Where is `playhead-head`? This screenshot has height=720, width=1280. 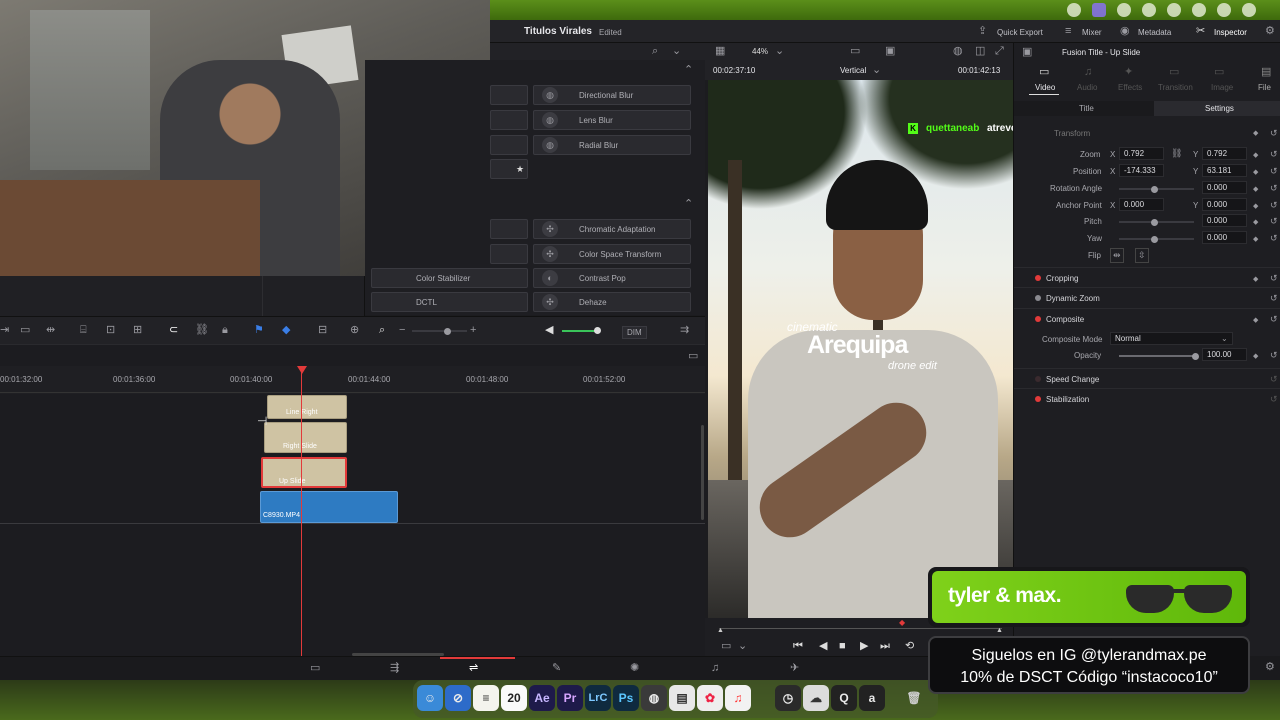
playhead-head is located at coordinates (302, 370).